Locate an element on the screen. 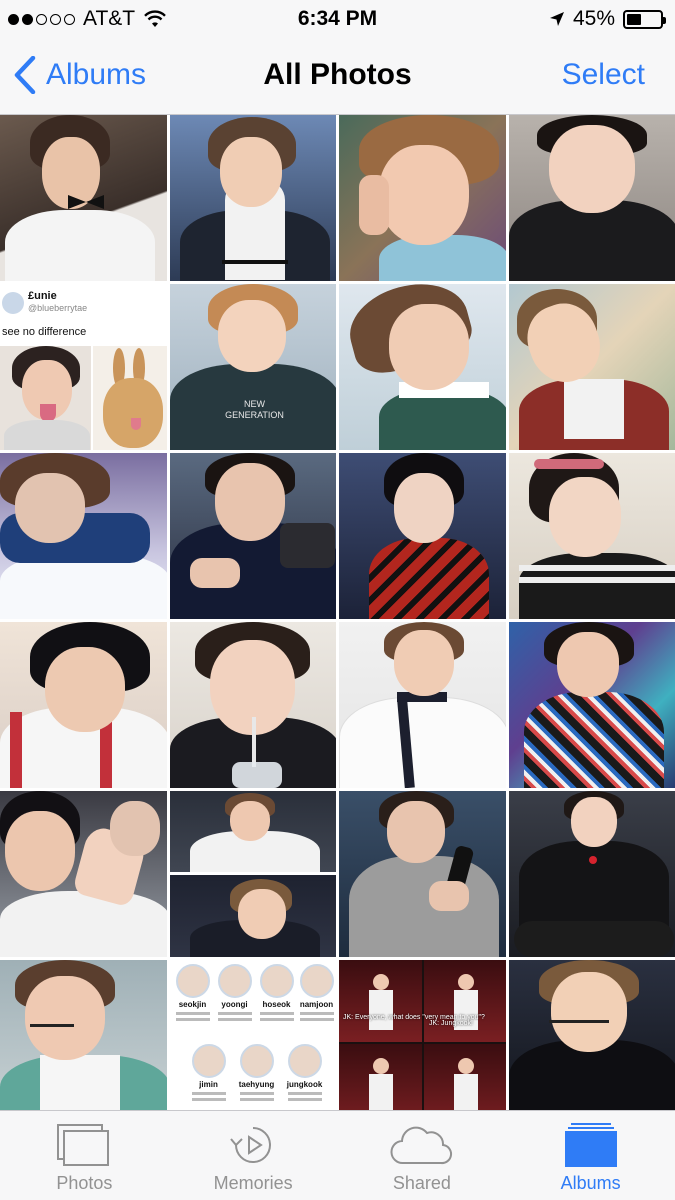 The width and height of the screenshot is (675, 1200). location-arrow-icon is located at coordinates (556, 19).